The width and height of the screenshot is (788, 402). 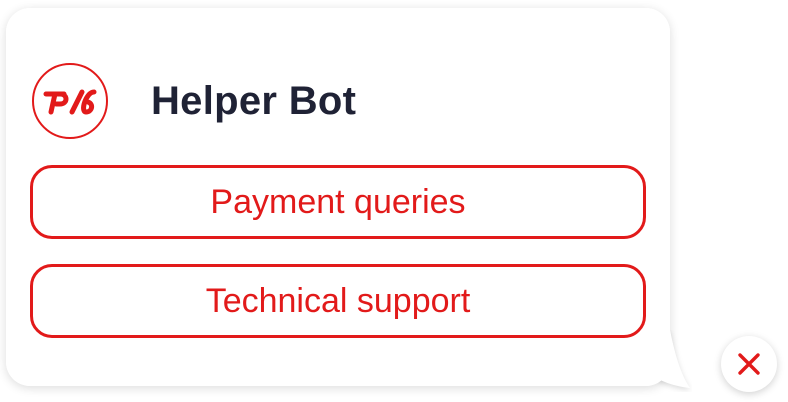 I want to click on chat-title: Helper Bot, so click(x=254, y=100).